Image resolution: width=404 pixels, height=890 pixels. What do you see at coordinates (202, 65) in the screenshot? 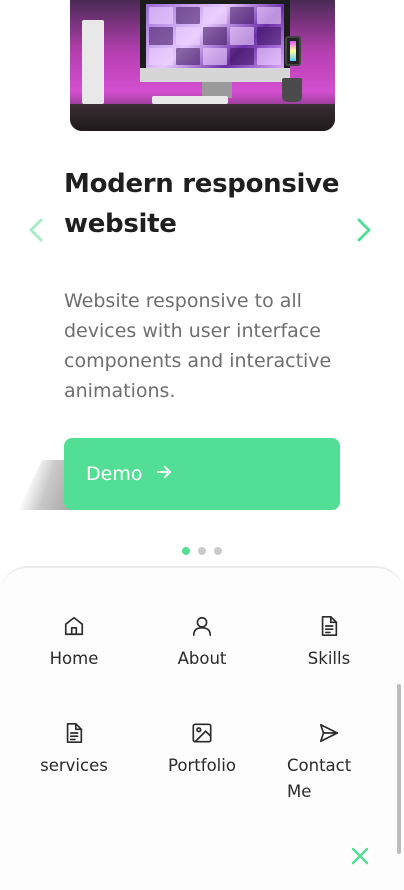
I see `project-image` at bounding box center [202, 65].